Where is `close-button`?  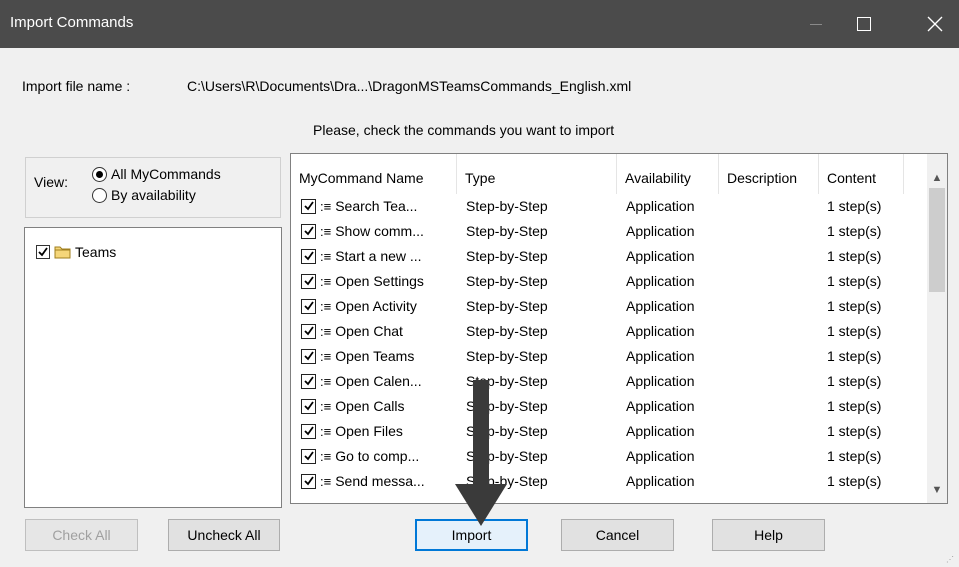
close-button is located at coordinates (935, 24).